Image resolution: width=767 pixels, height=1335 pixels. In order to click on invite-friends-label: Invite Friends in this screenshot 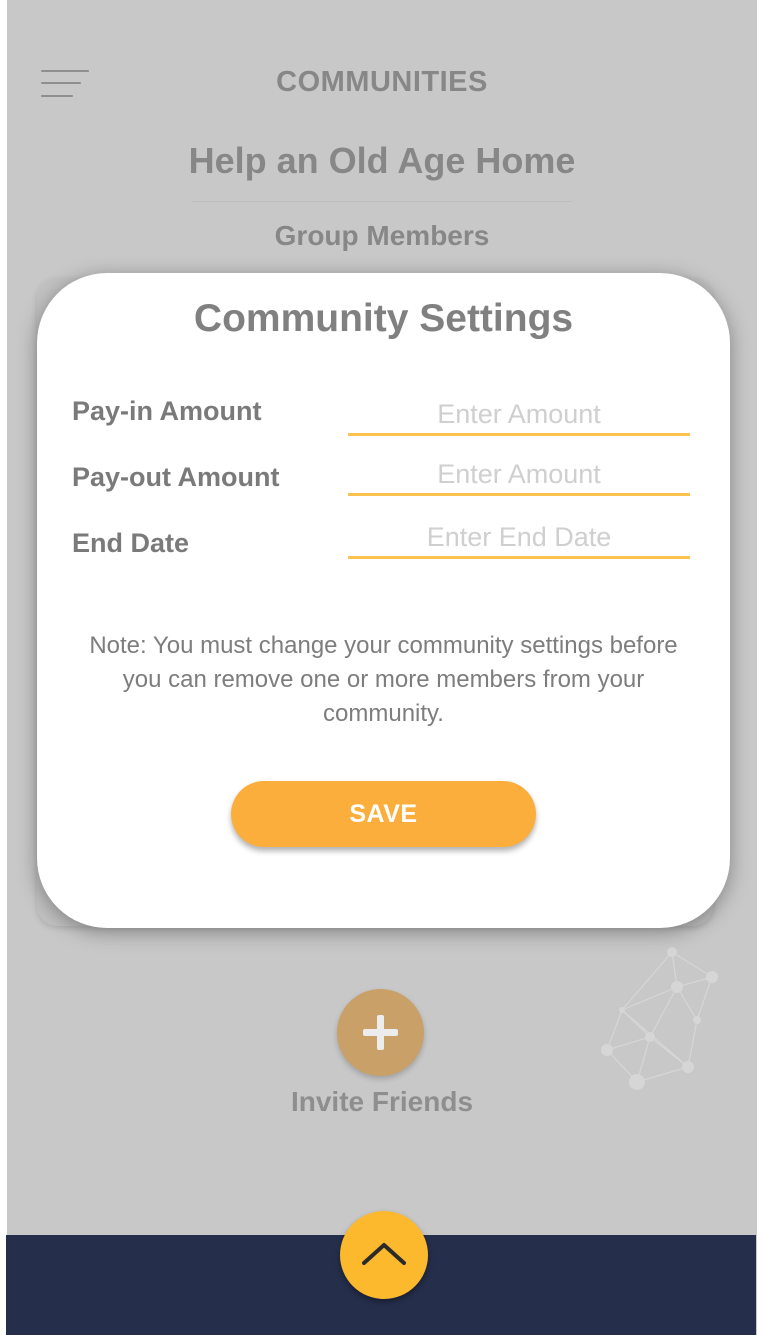, I will do `click(382, 1102)`.